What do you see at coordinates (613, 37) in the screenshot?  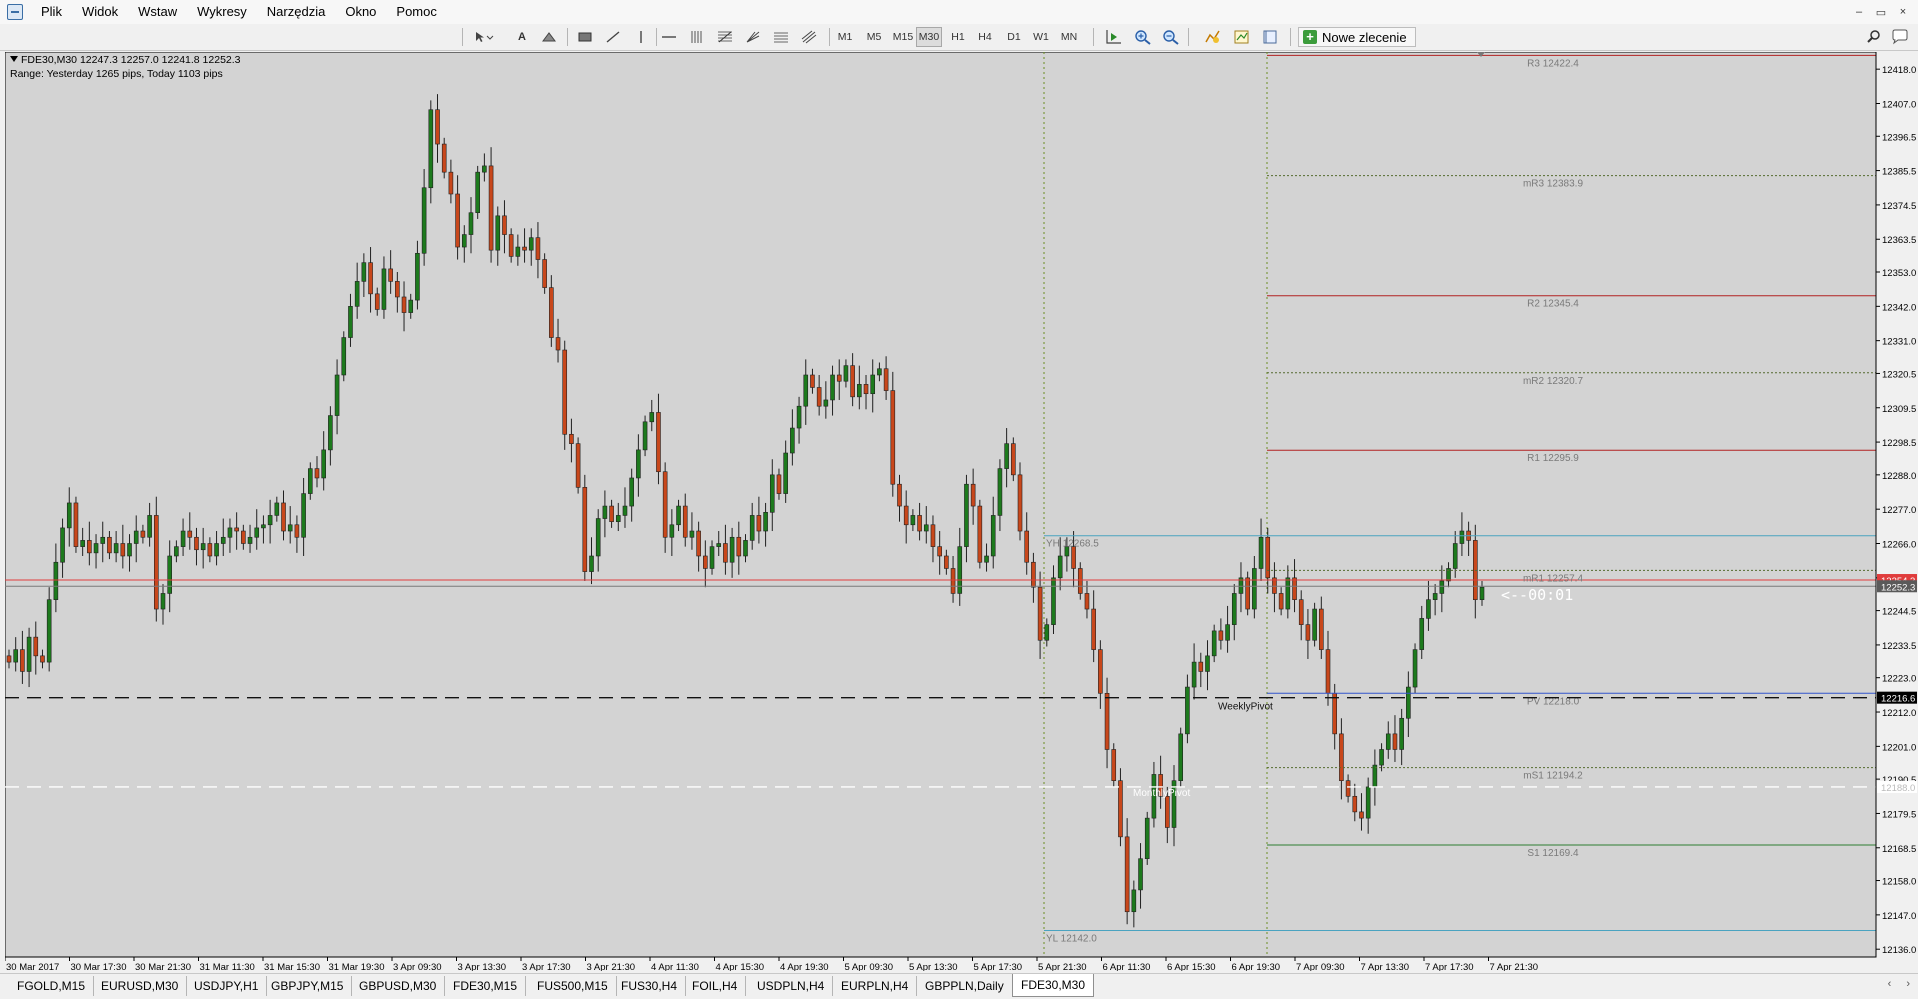 I see `trendline-tool-icon` at bounding box center [613, 37].